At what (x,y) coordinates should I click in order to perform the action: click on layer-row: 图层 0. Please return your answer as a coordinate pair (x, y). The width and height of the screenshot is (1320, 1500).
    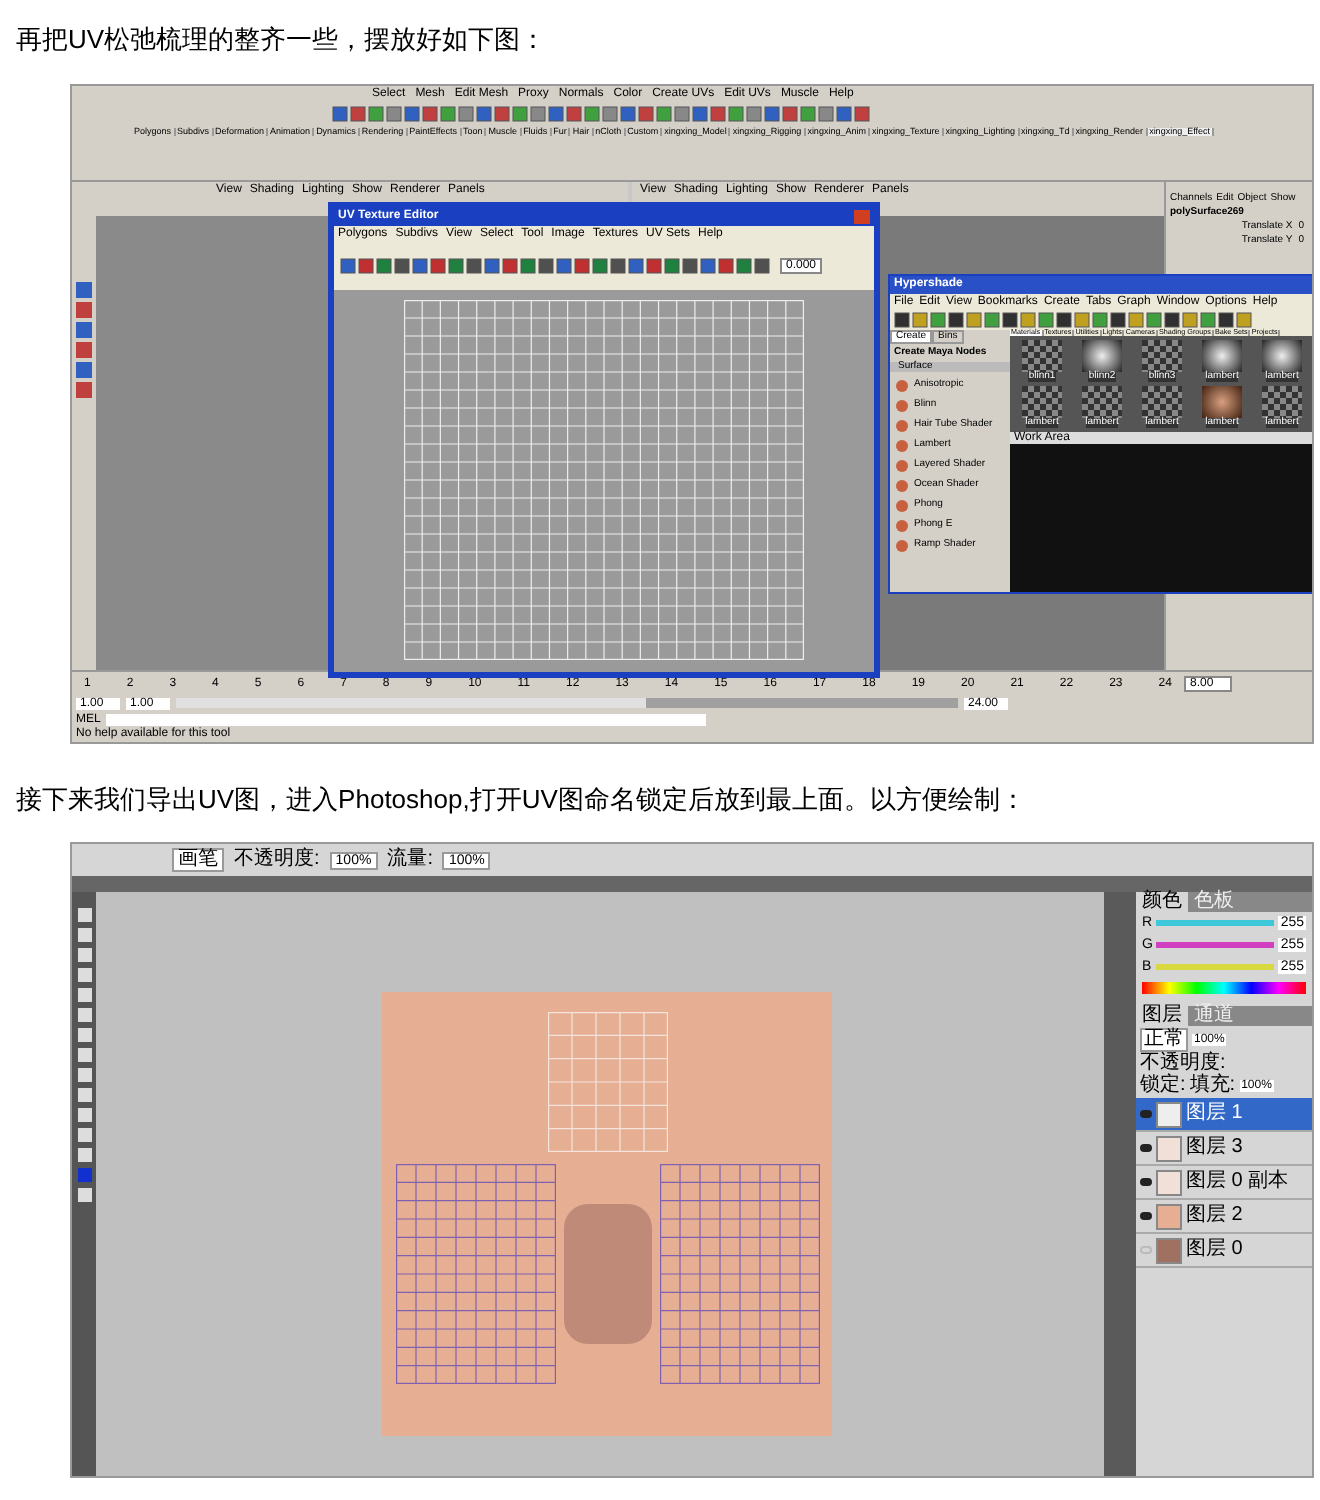
    Looking at the image, I should click on (1224, 1251).